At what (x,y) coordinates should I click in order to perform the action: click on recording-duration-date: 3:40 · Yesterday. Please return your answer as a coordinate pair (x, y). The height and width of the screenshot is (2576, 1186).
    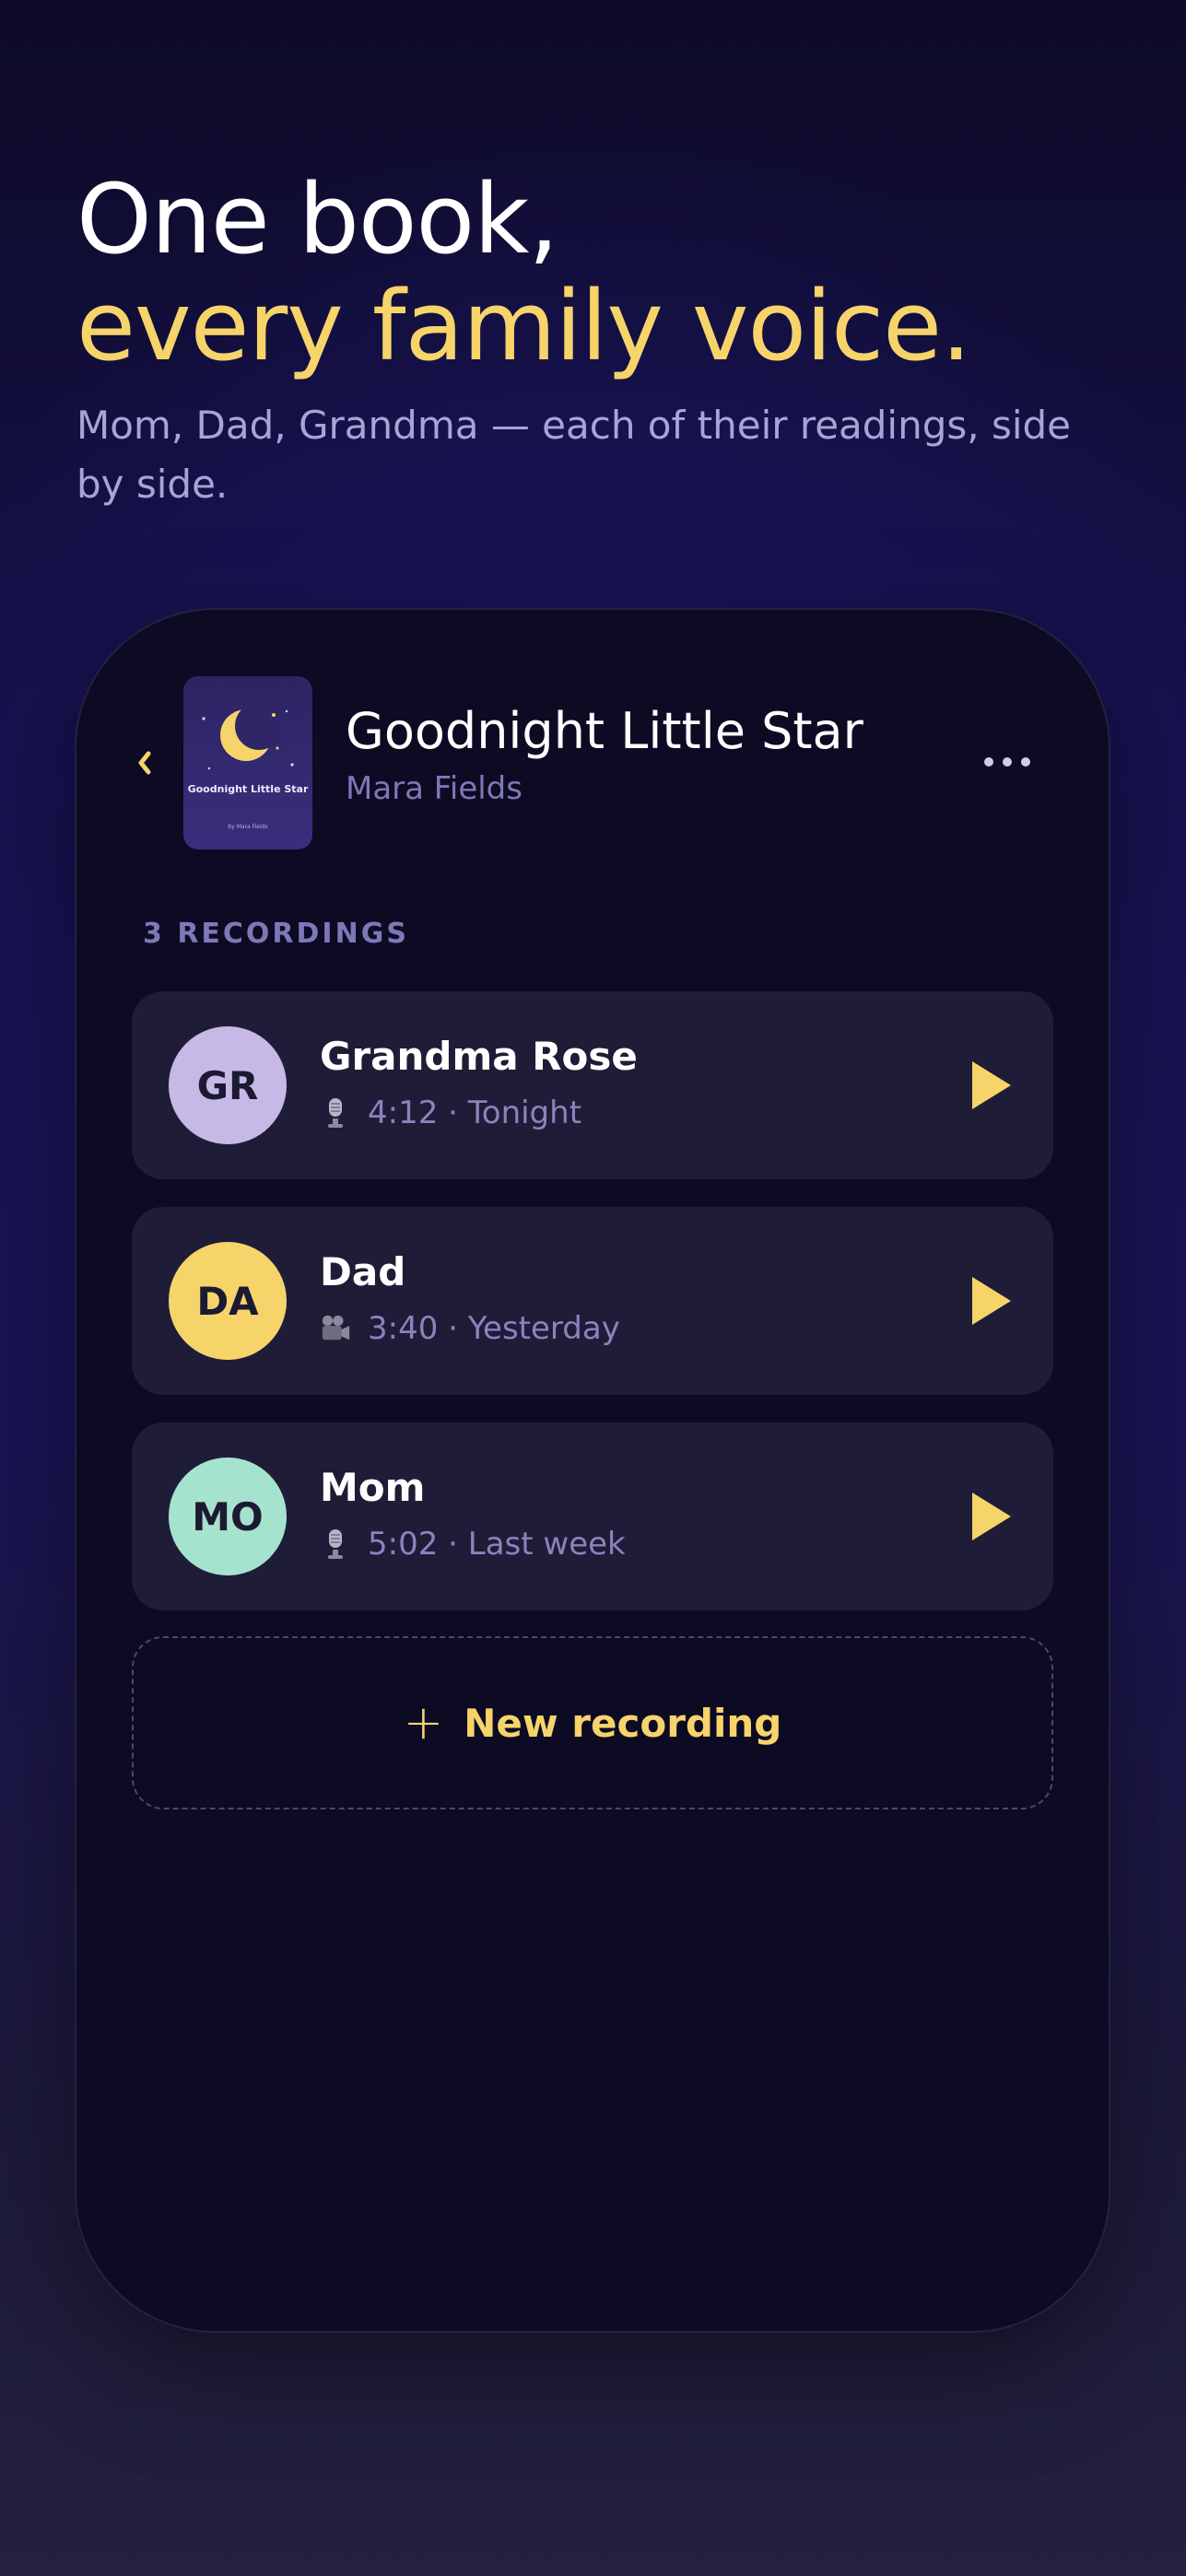
    Looking at the image, I should click on (494, 1328).